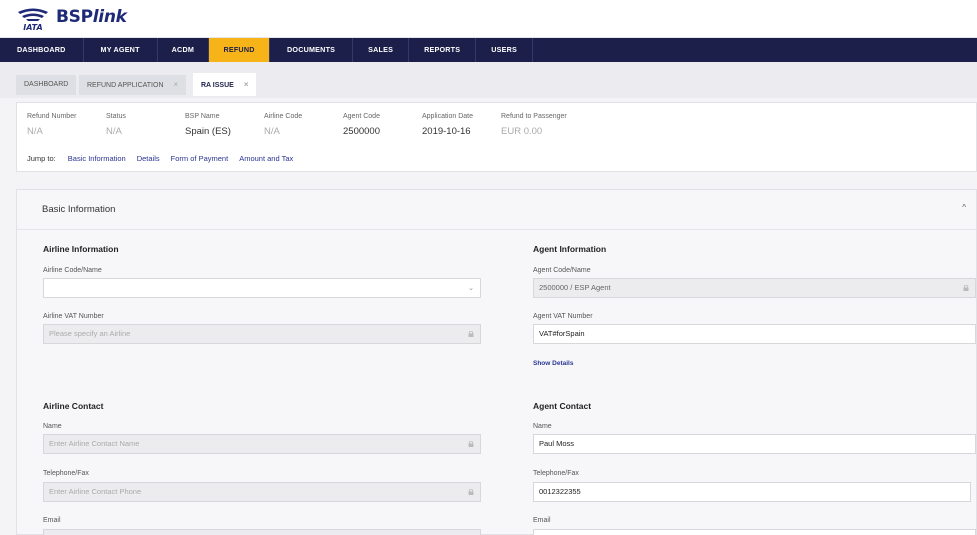  What do you see at coordinates (312, 50) in the screenshot?
I see `nav-documents: DOCUMENTS` at bounding box center [312, 50].